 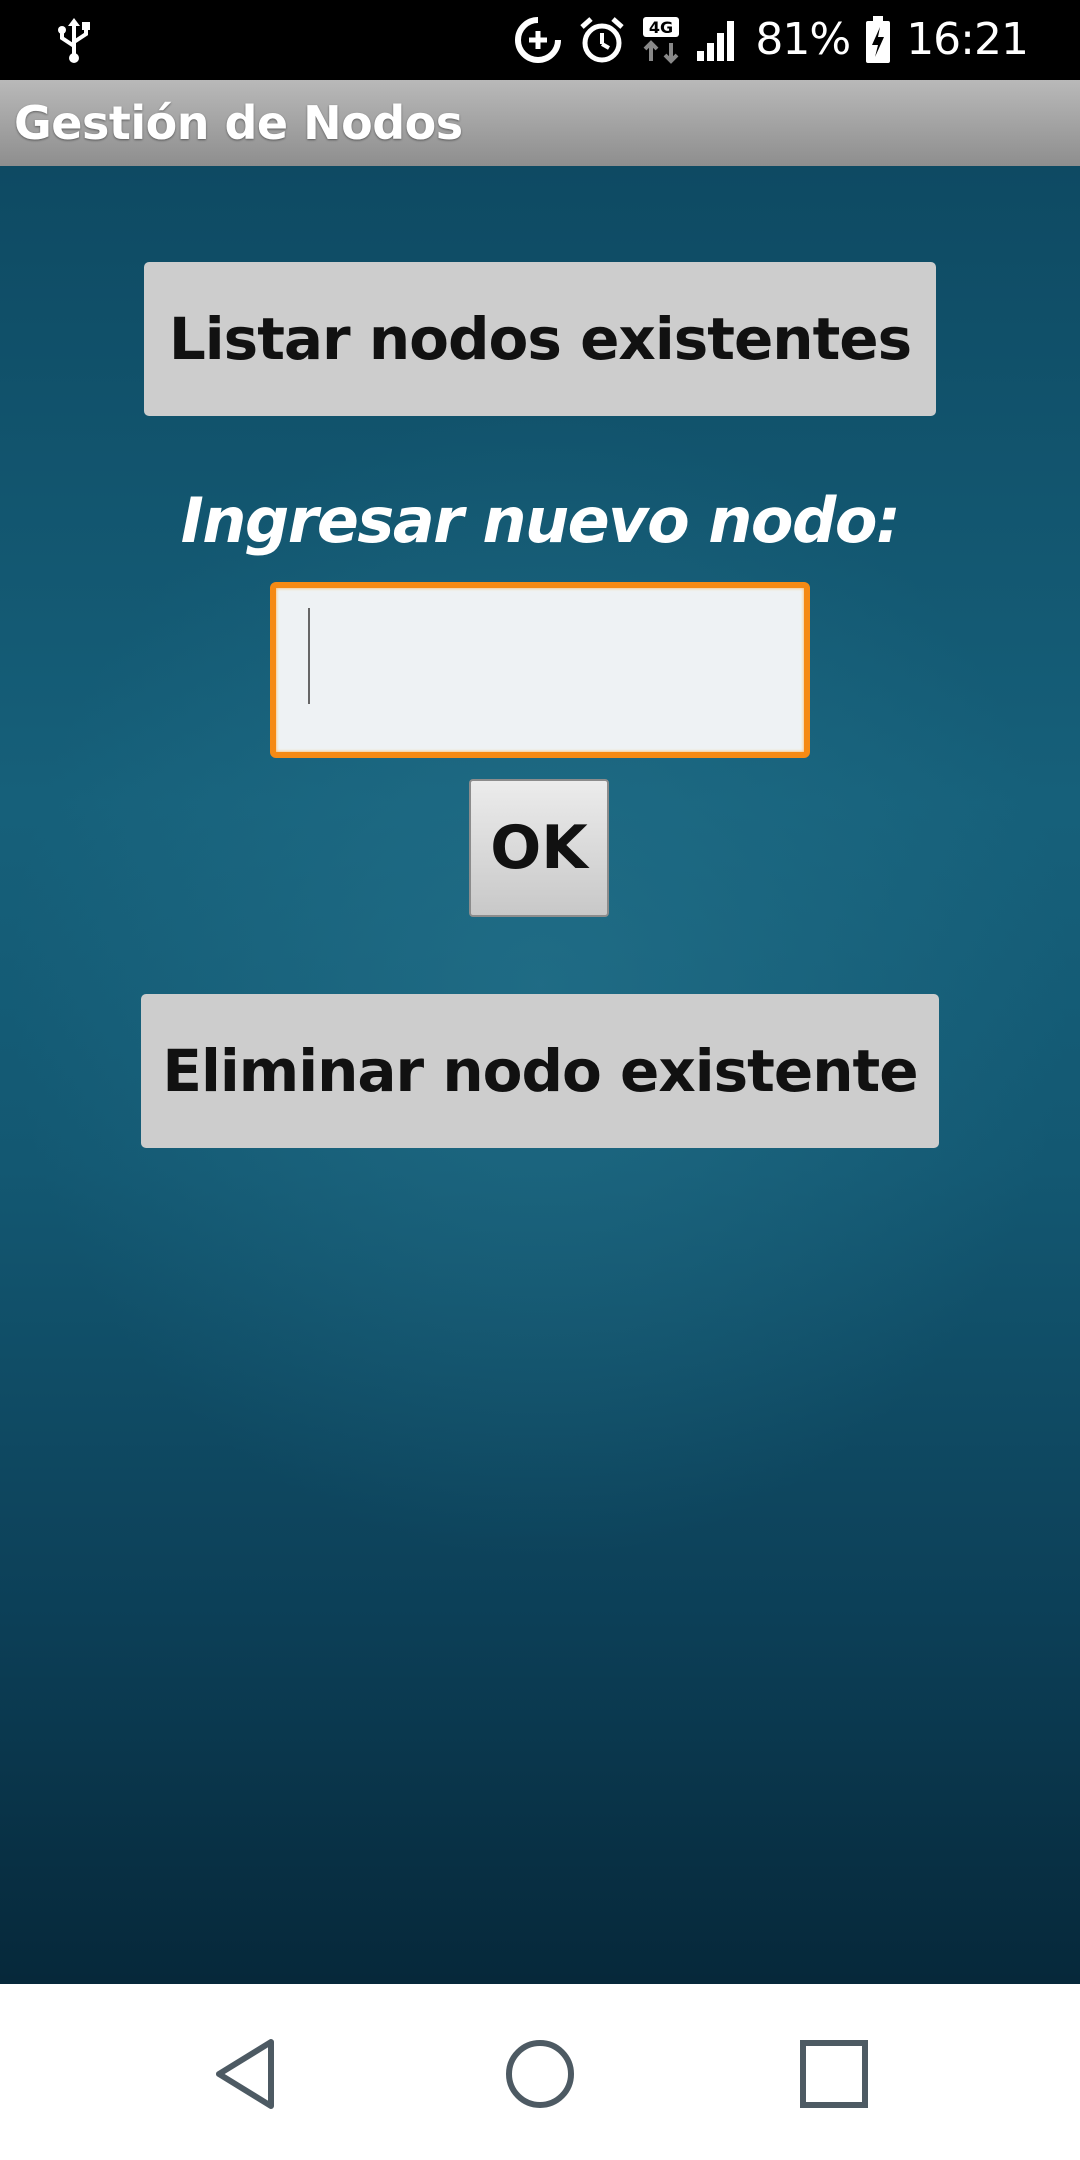 I want to click on app-title: Gestión de Nodos, so click(x=238, y=123).